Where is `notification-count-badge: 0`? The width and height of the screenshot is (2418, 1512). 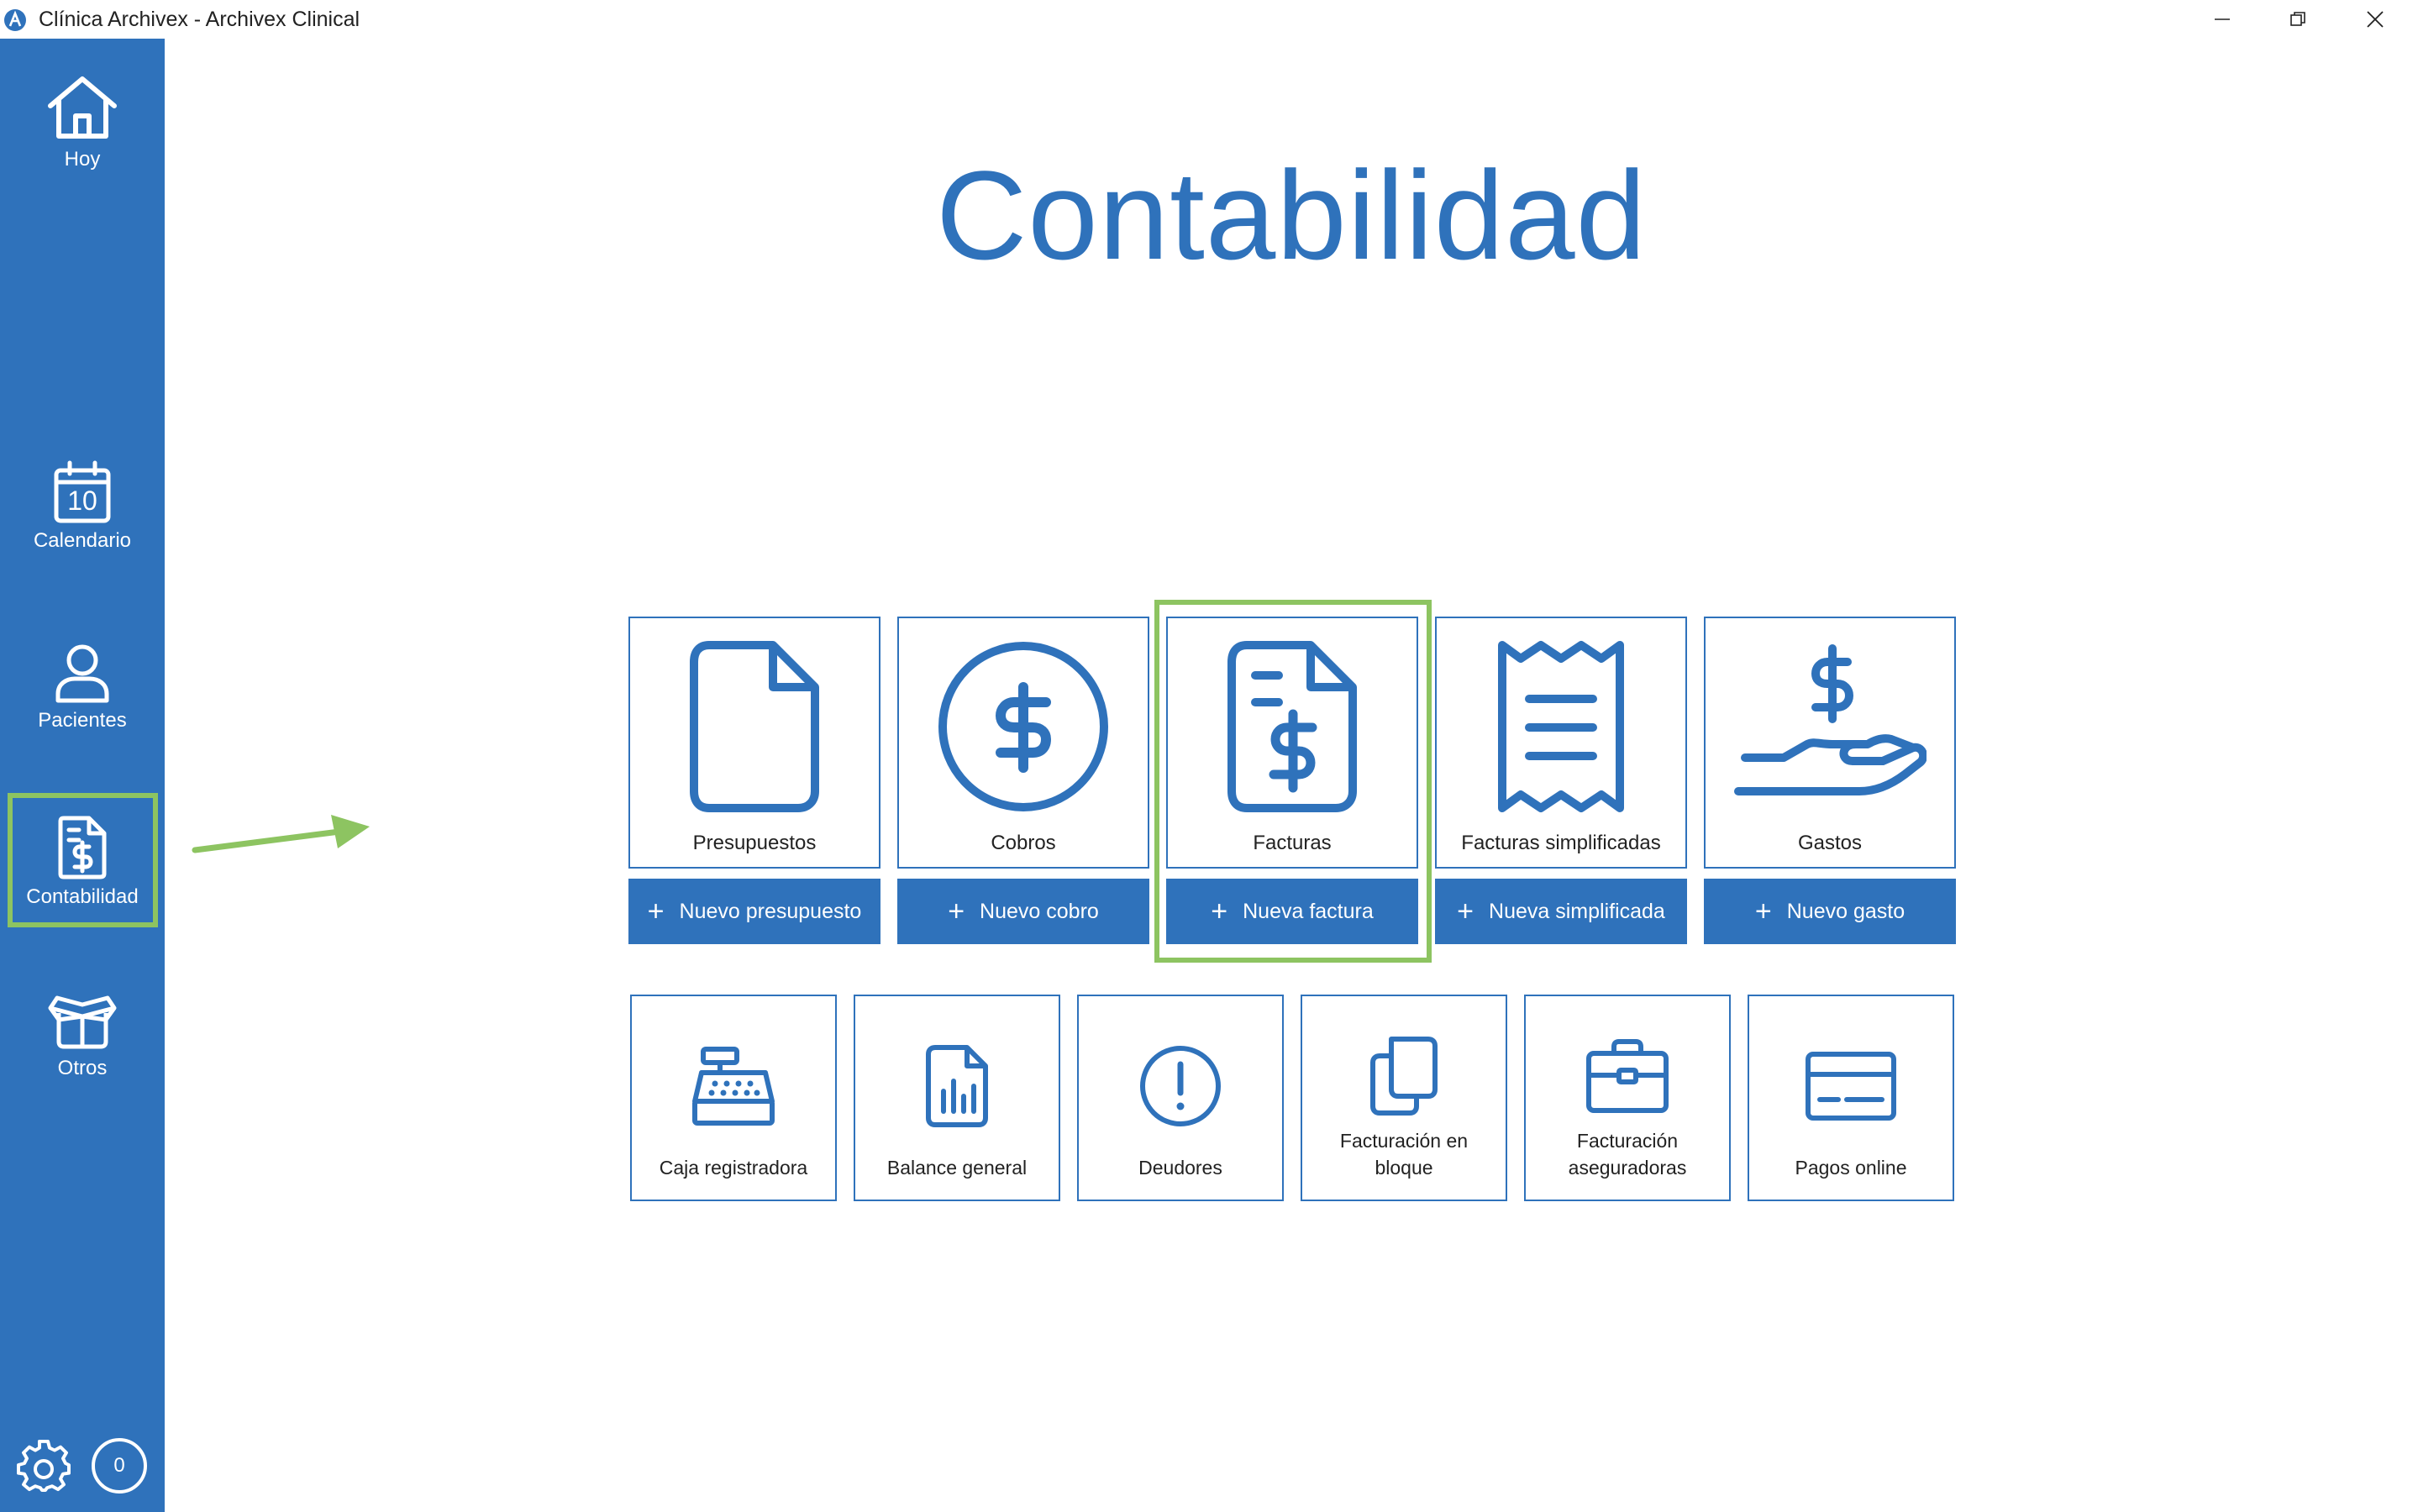 notification-count-badge: 0 is located at coordinates (120, 1466).